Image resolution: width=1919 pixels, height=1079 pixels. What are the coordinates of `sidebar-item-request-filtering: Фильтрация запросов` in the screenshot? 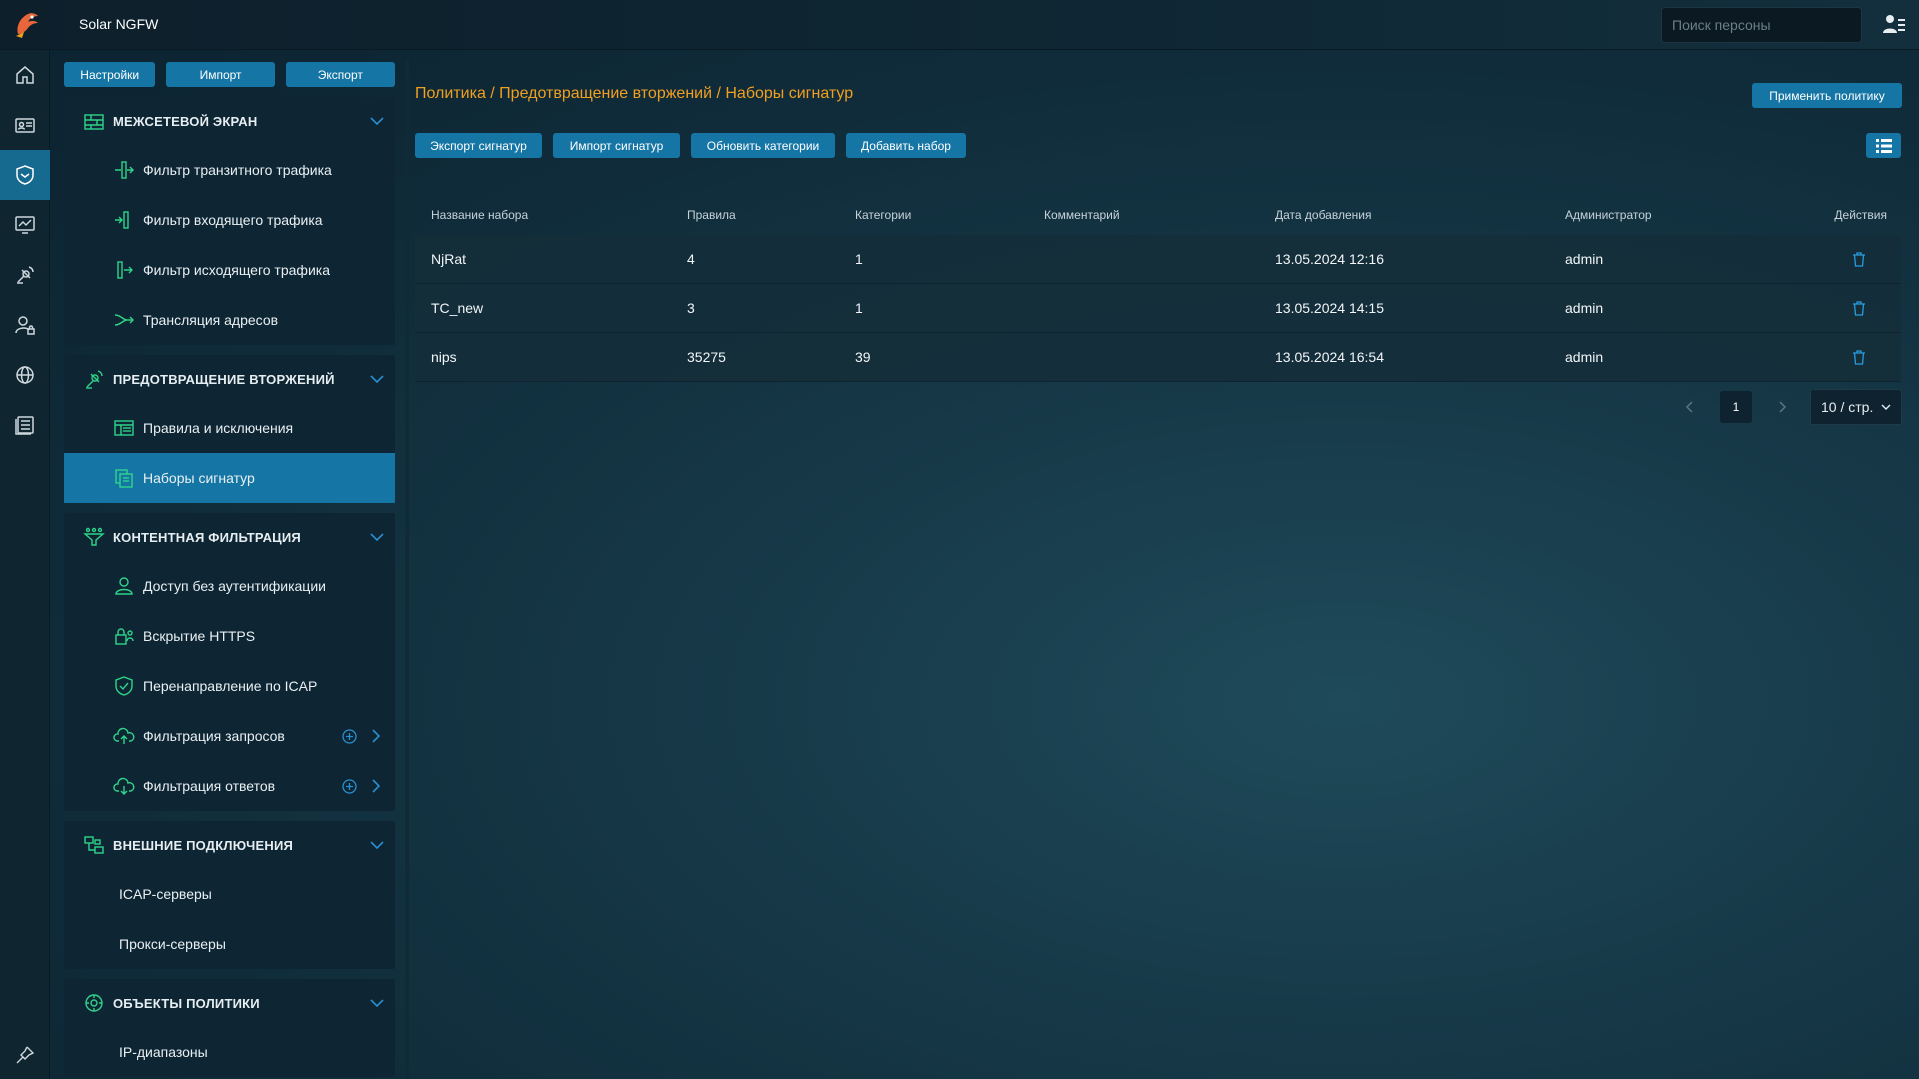 It's located at (229, 736).